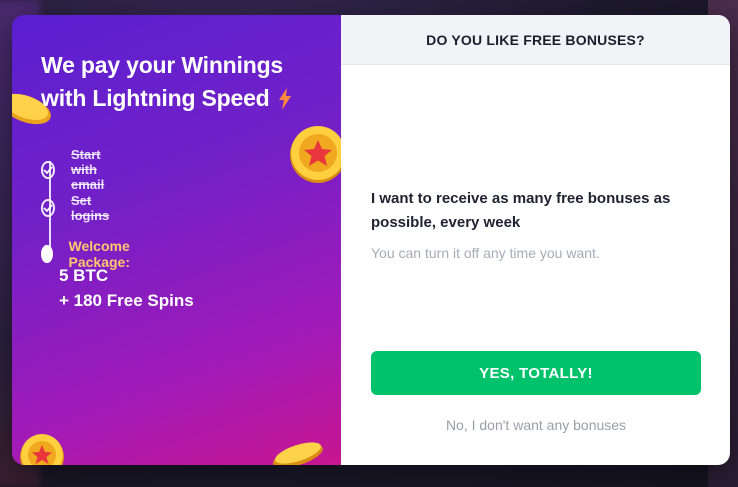  Describe the element at coordinates (126, 300) in the screenshot. I see `package-free-spins: + 180 Free Spins` at that location.